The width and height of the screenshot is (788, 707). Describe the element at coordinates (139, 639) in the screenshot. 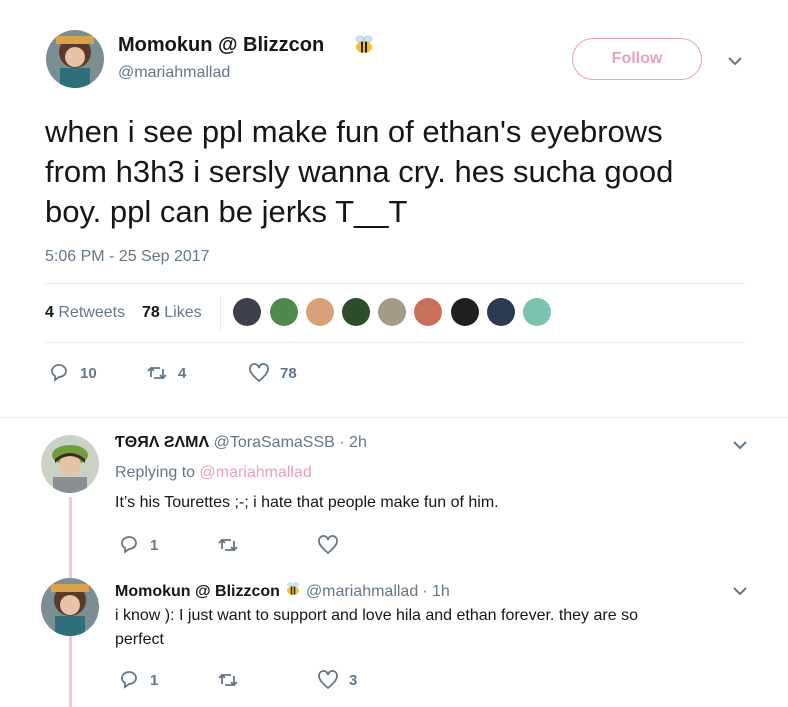

I see `reply-text-line: perfect` at that location.